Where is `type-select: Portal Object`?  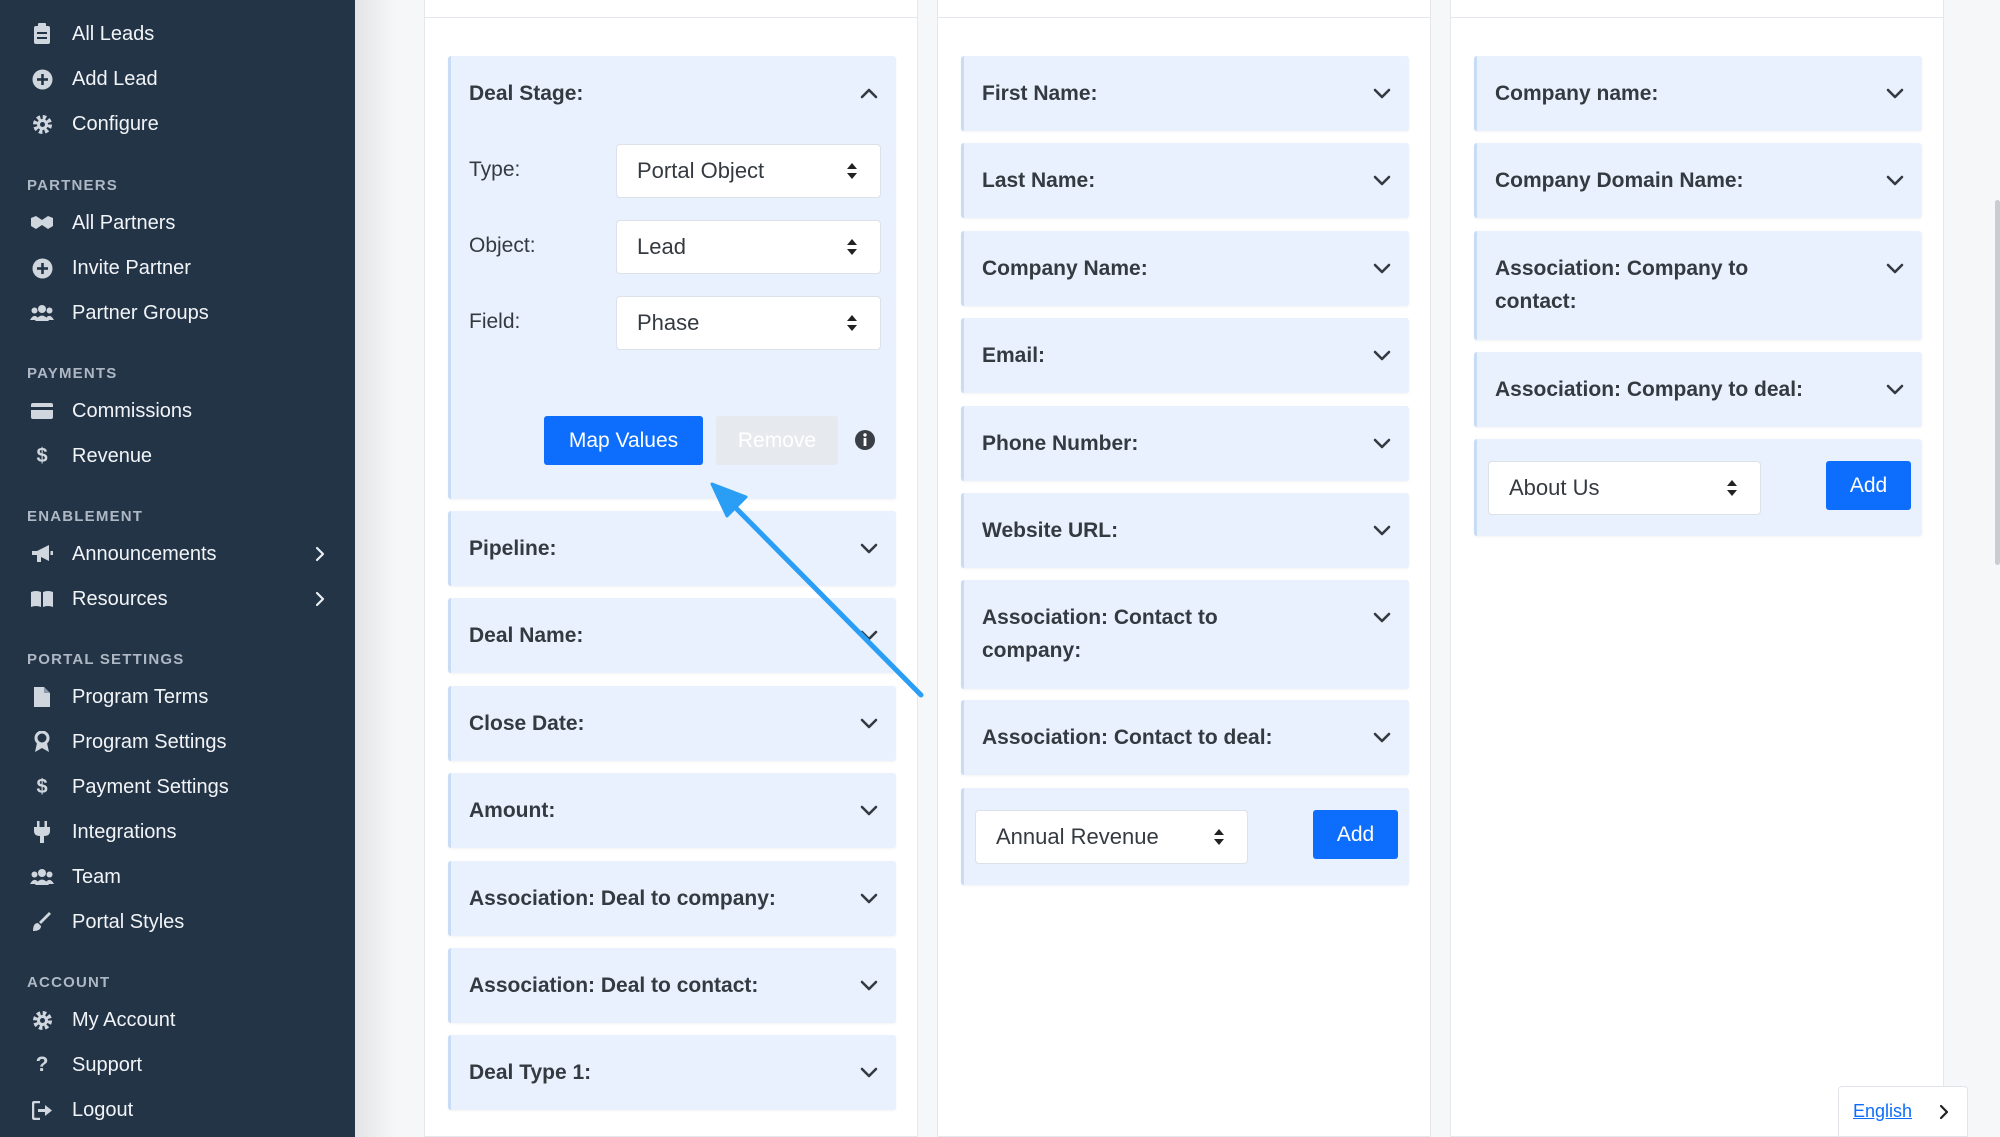
type-select: Portal Object is located at coordinates (748, 171).